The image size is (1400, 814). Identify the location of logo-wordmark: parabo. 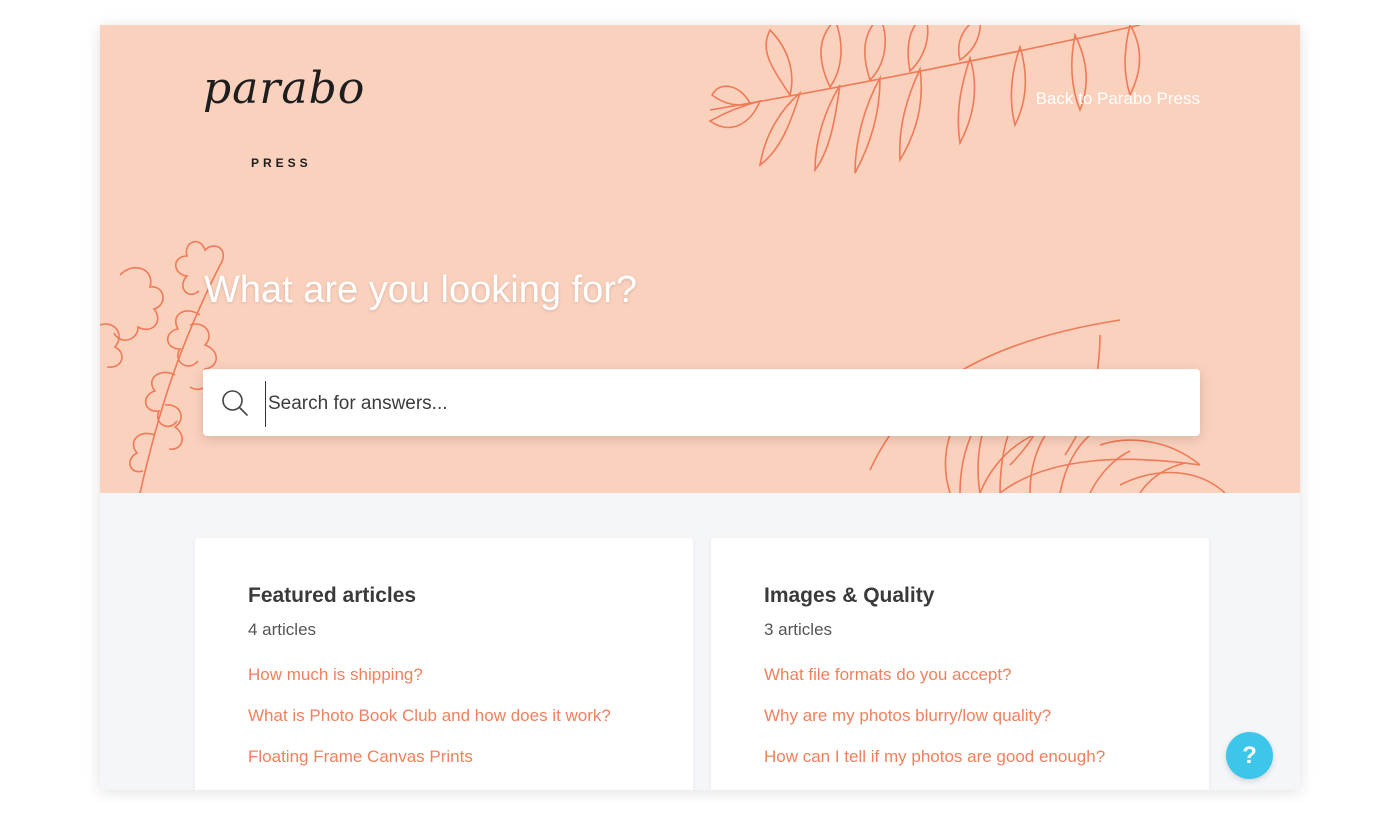
(284, 88).